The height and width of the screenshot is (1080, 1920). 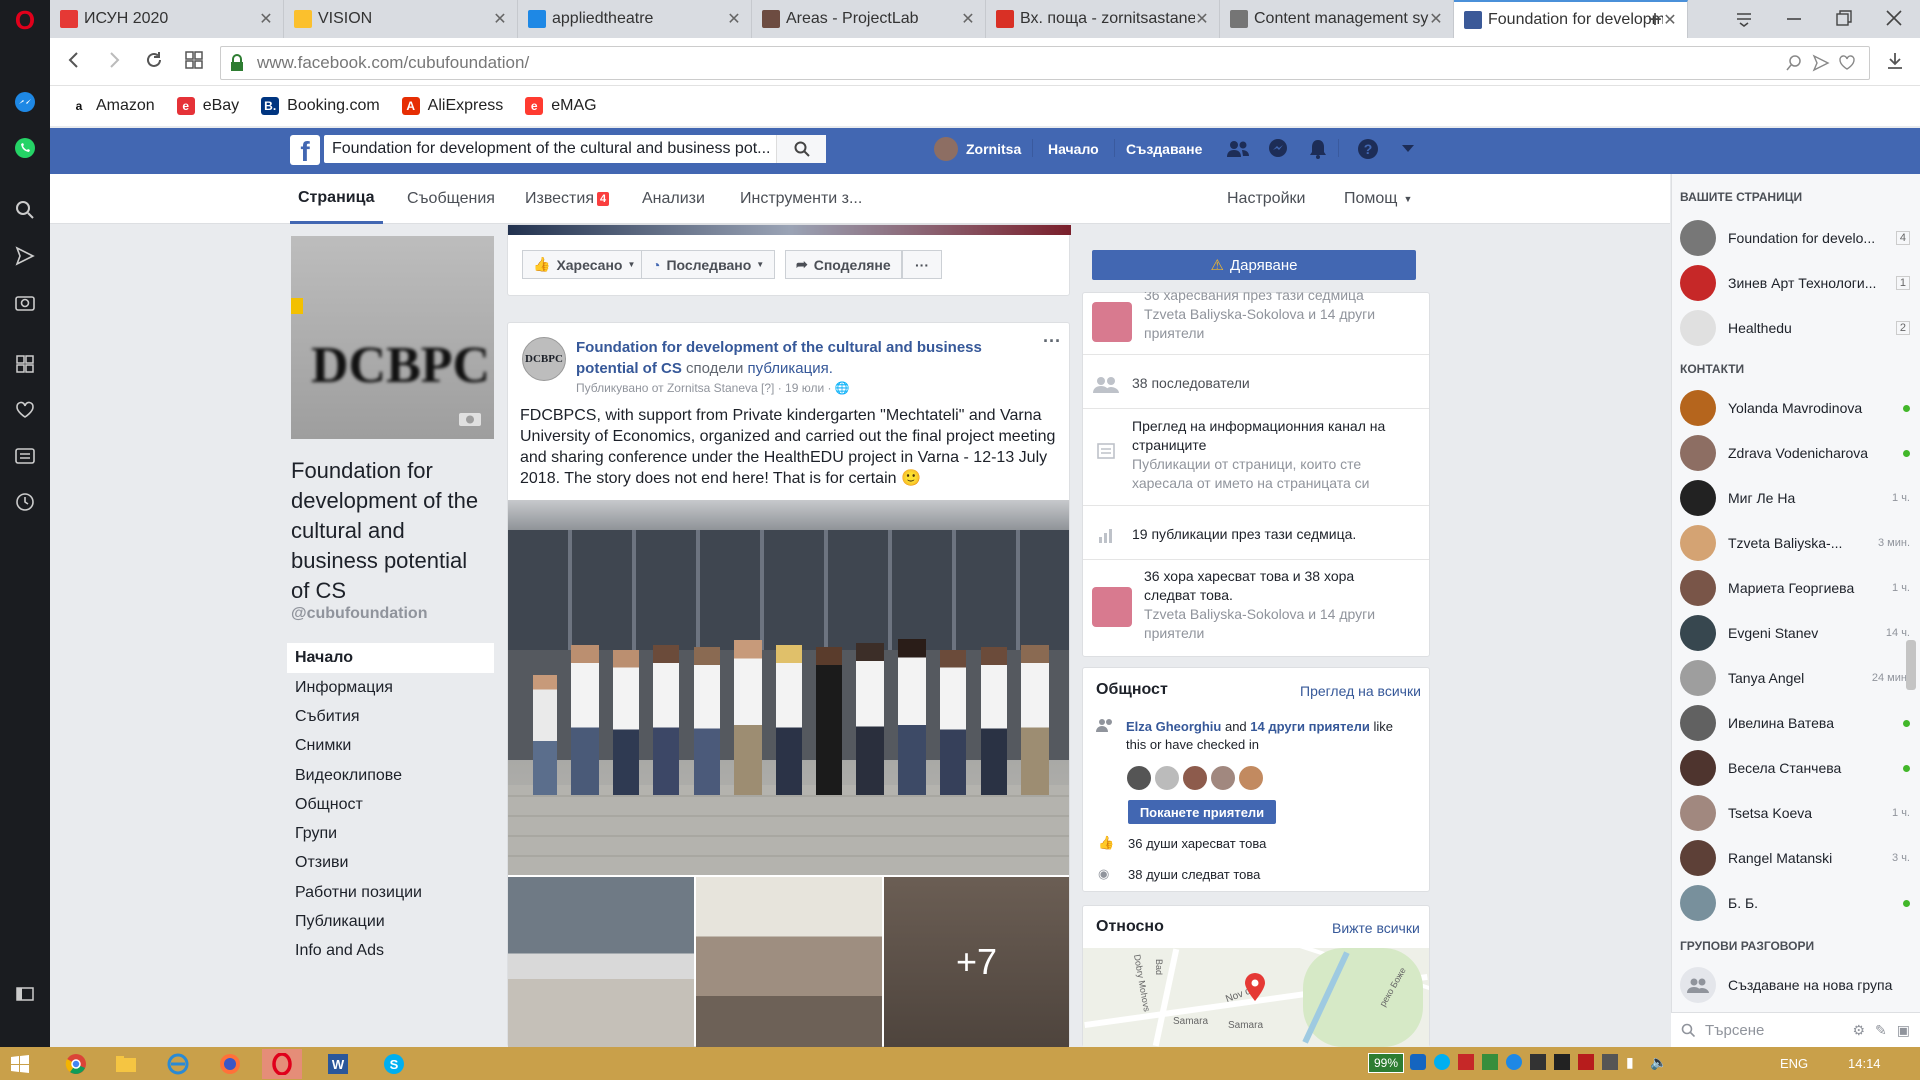 What do you see at coordinates (1254, 265) in the screenshot?
I see `donate-button: ⚠ Даряване` at bounding box center [1254, 265].